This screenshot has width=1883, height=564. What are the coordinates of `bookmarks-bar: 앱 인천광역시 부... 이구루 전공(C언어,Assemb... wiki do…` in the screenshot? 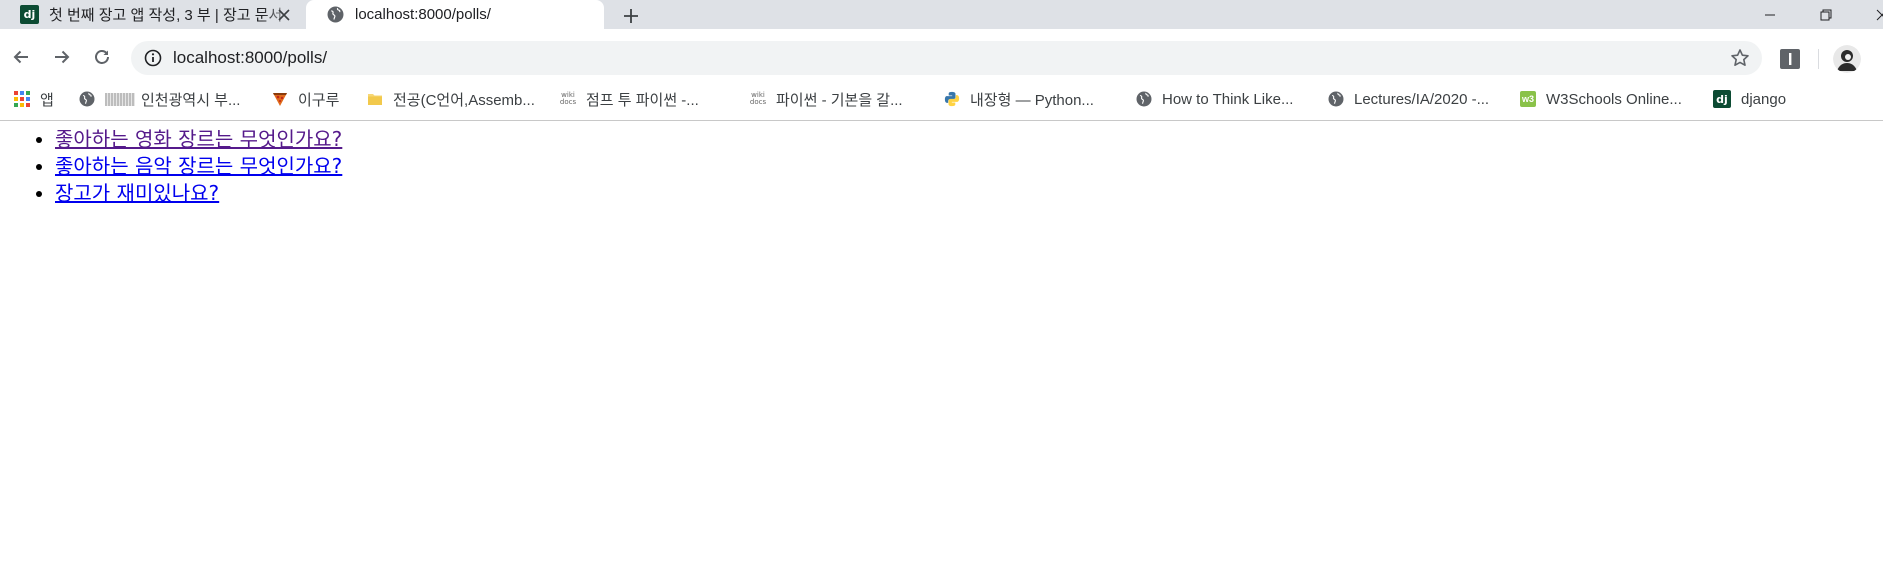 It's located at (941, 101).